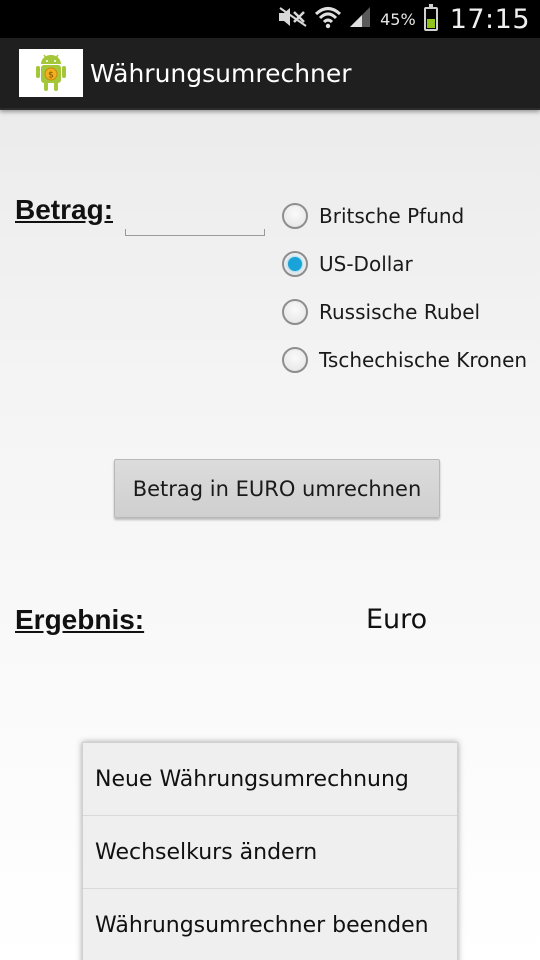 This screenshot has width=540, height=960. What do you see at coordinates (400, 312) in the screenshot?
I see `radio-label: Russische Rubel` at bounding box center [400, 312].